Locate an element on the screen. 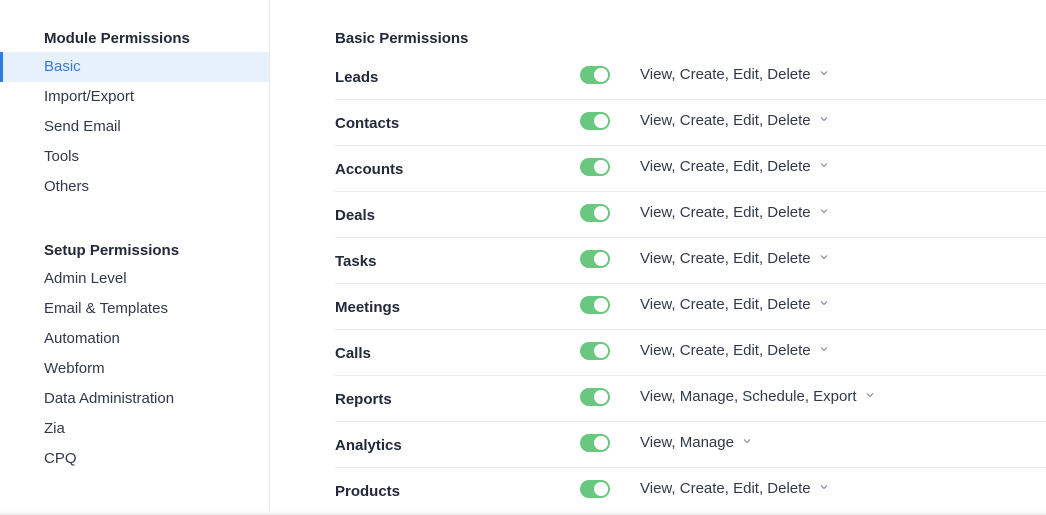 This screenshot has width=1046, height=515. permission-toggle-leads is located at coordinates (595, 75).